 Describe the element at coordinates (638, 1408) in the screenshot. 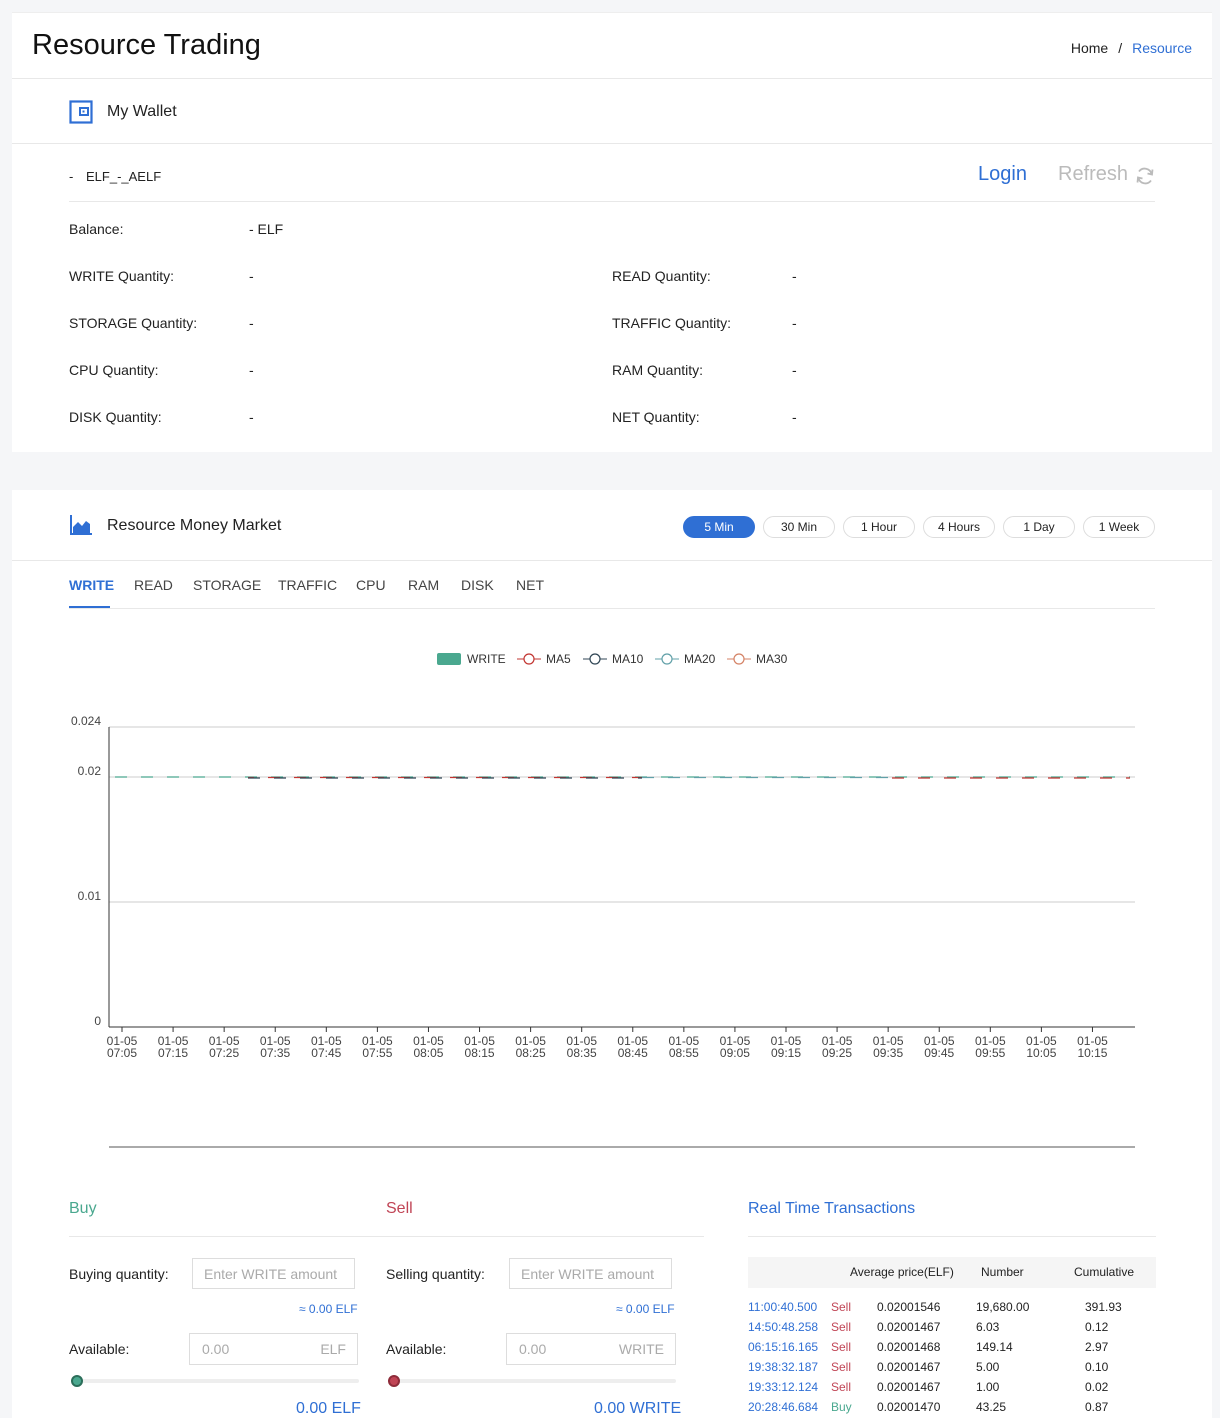

I see `sell-total: 0.00 WRITE` at that location.